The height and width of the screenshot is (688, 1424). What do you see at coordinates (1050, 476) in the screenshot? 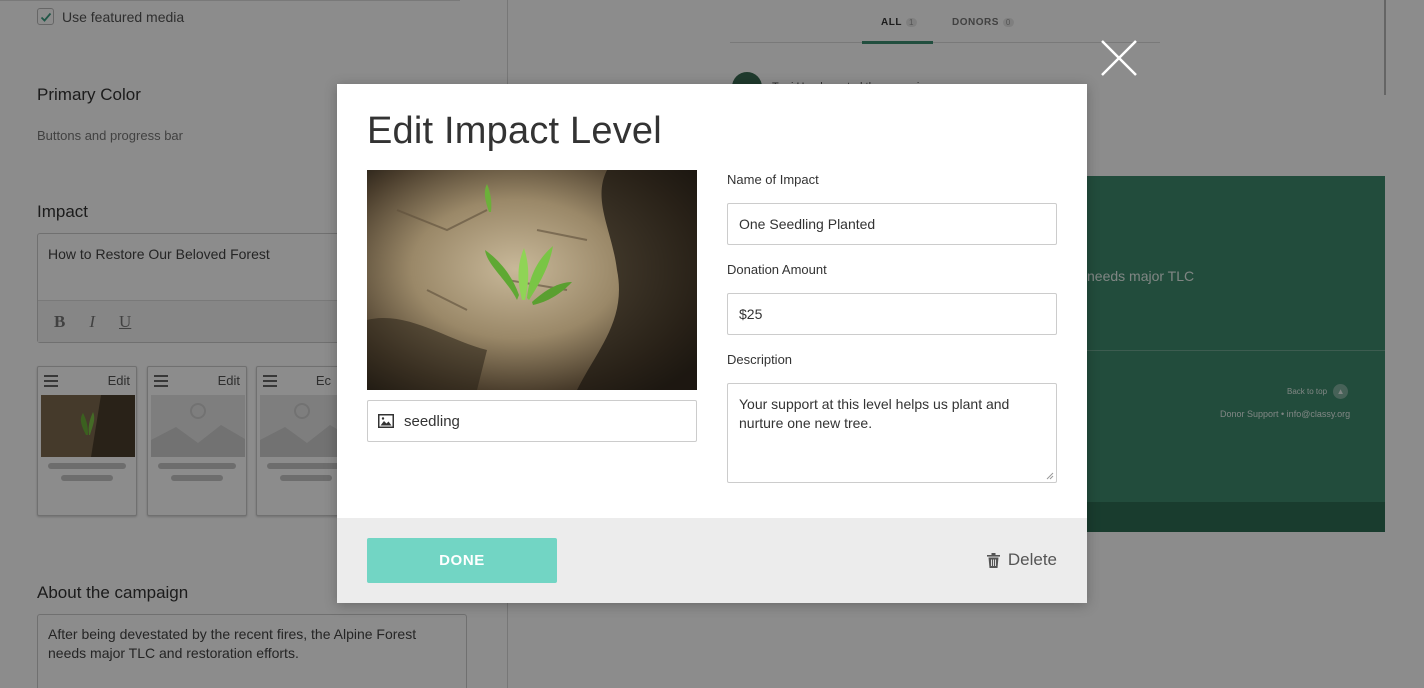
I see `resize-handle-icon` at bounding box center [1050, 476].